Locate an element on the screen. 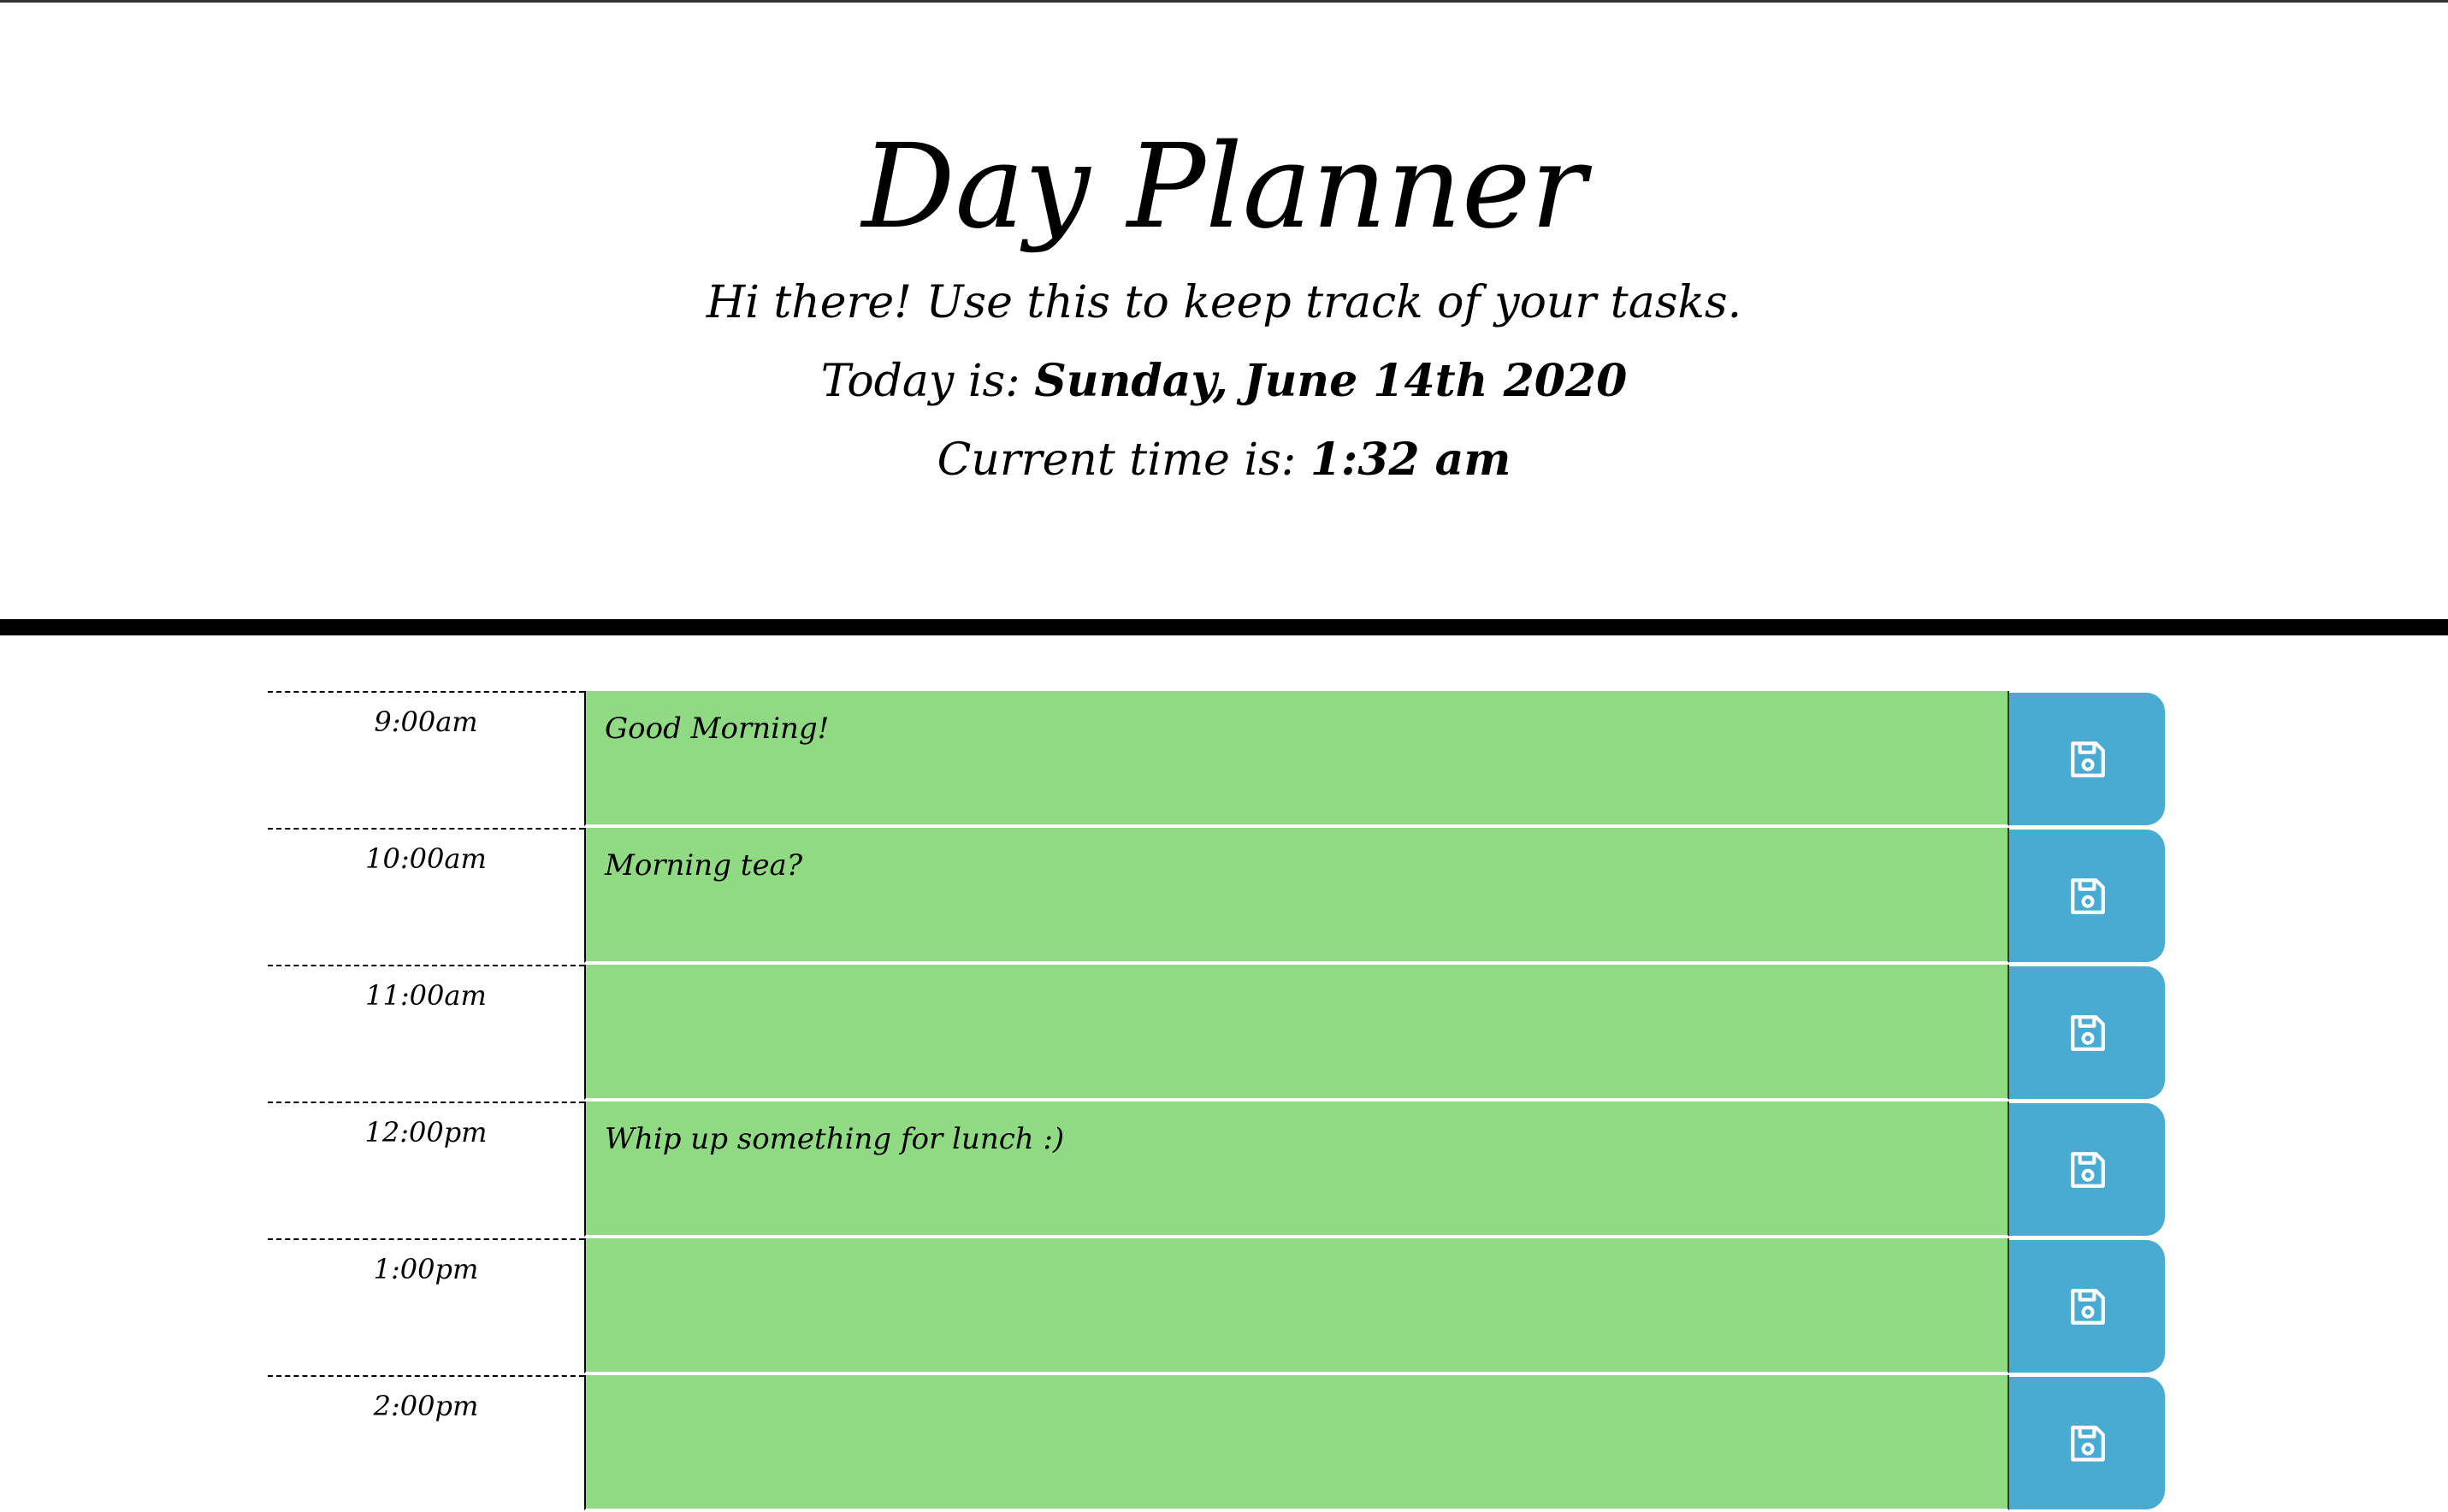  time-block-row: 11:00am is located at coordinates (1218, 1033).